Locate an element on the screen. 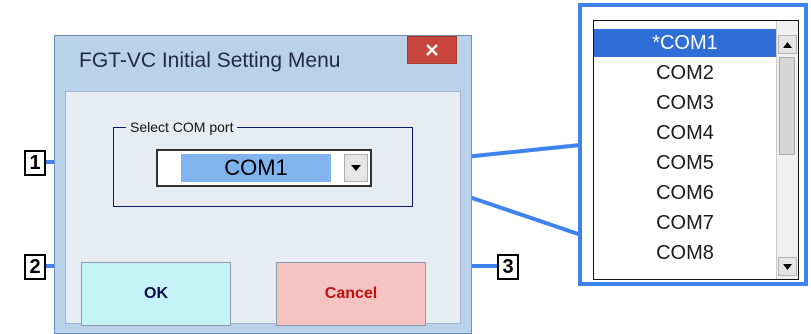 This screenshot has width=811, height=334. dialog-title: FGT-VC Initial Setting Menu is located at coordinates (210, 60).